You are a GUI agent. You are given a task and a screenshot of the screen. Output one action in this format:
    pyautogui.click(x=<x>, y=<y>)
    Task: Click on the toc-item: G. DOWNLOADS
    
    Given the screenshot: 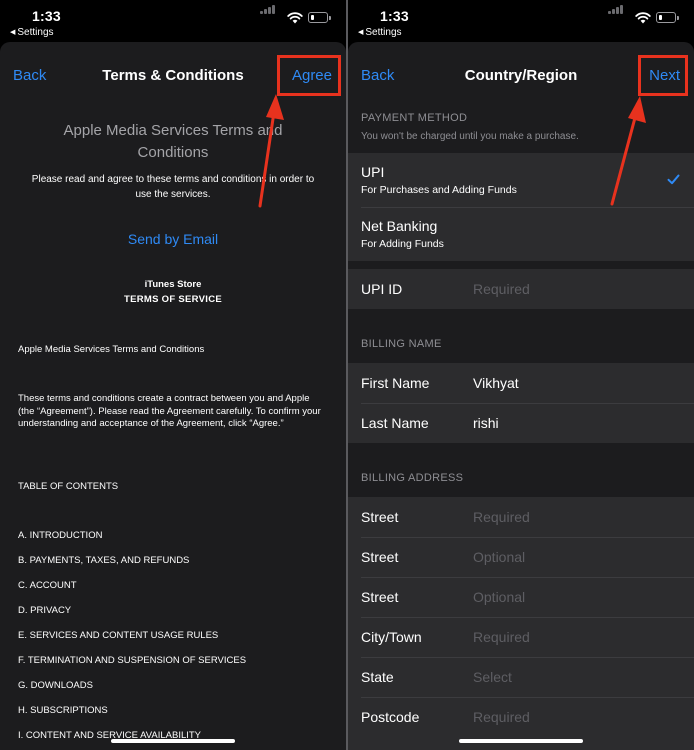 What is the action you would take?
    pyautogui.click(x=172, y=686)
    